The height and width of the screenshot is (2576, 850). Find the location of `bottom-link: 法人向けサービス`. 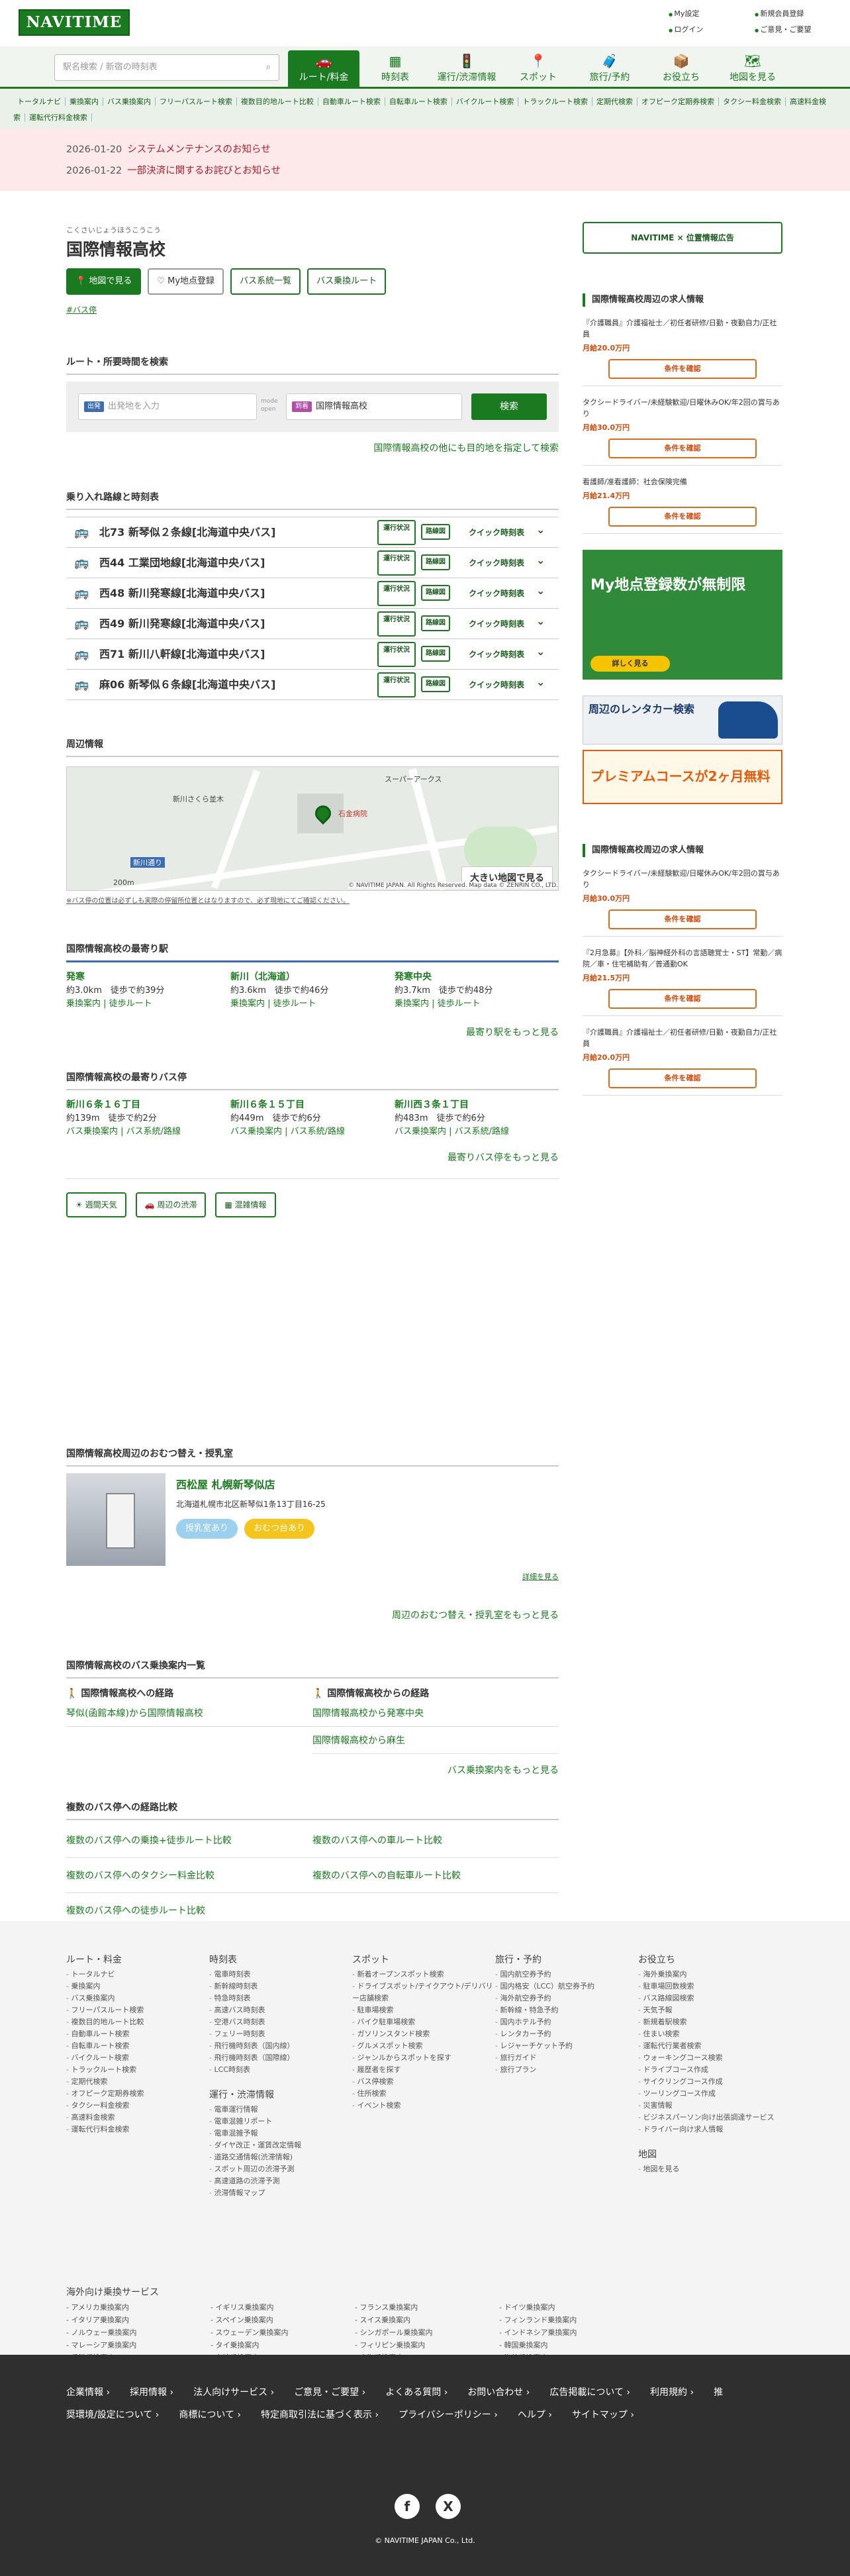

bottom-link: 法人向けサービス is located at coordinates (233, 2392).